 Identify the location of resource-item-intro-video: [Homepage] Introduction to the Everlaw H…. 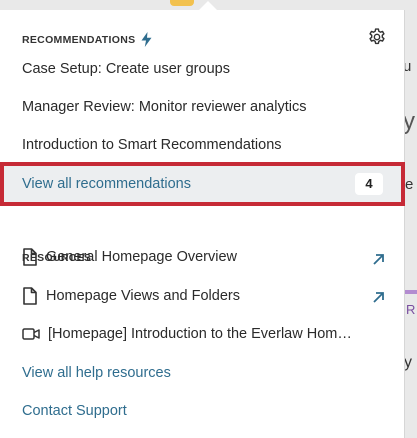
(187, 334).